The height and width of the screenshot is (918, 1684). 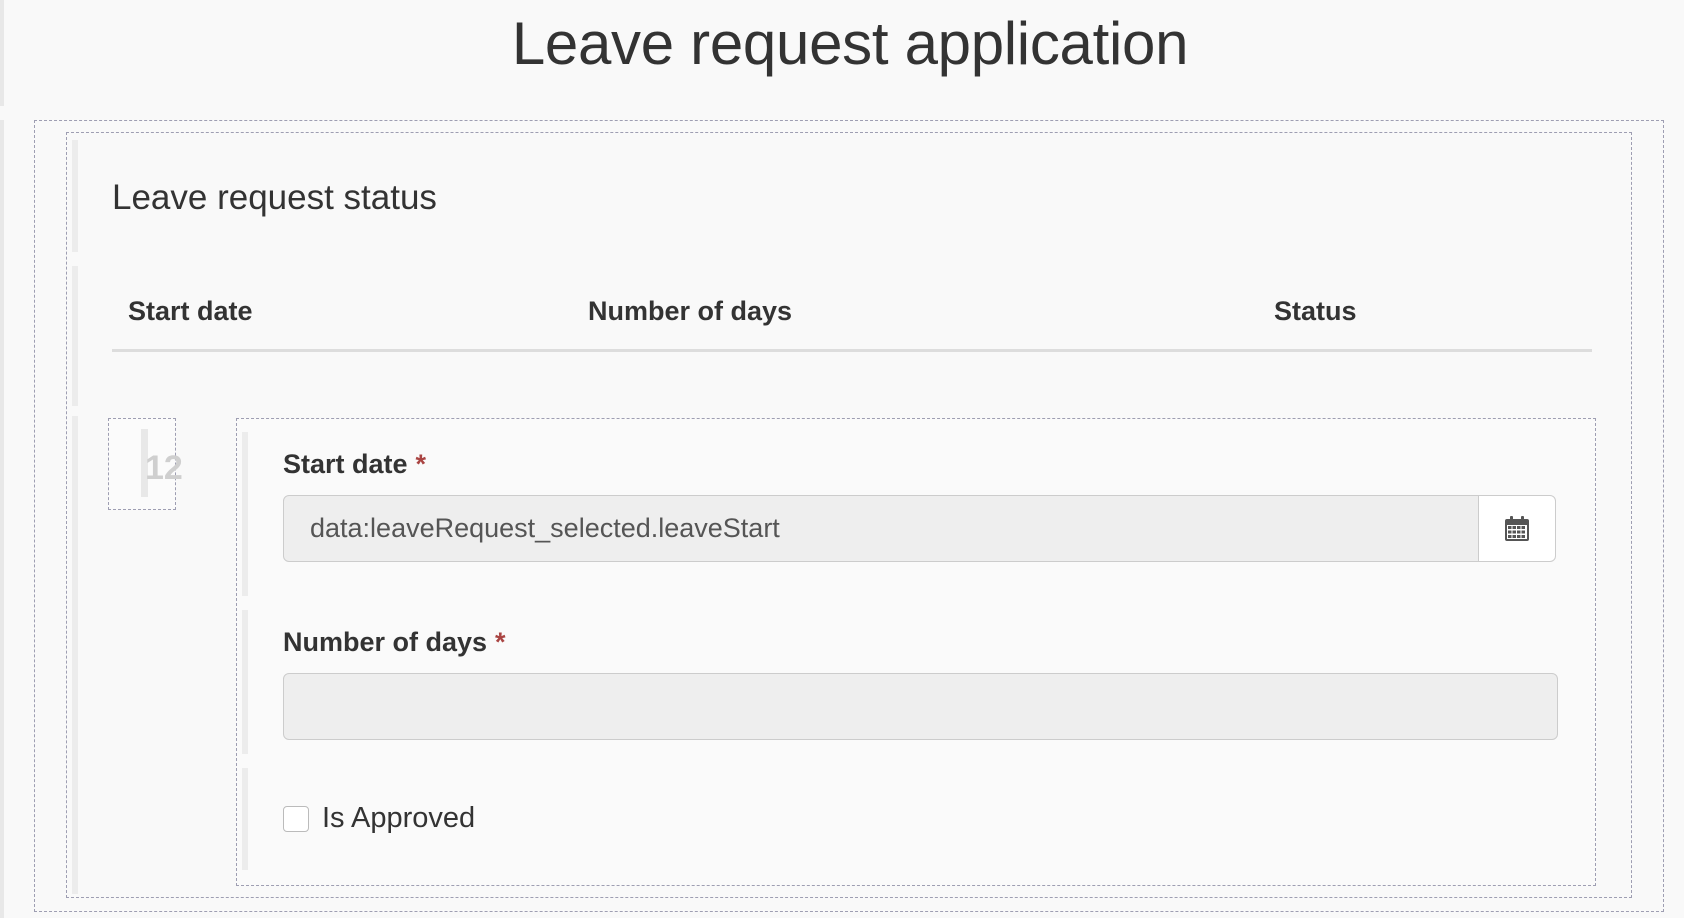 I want to click on section-title: Leave request status, so click(x=274, y=197).